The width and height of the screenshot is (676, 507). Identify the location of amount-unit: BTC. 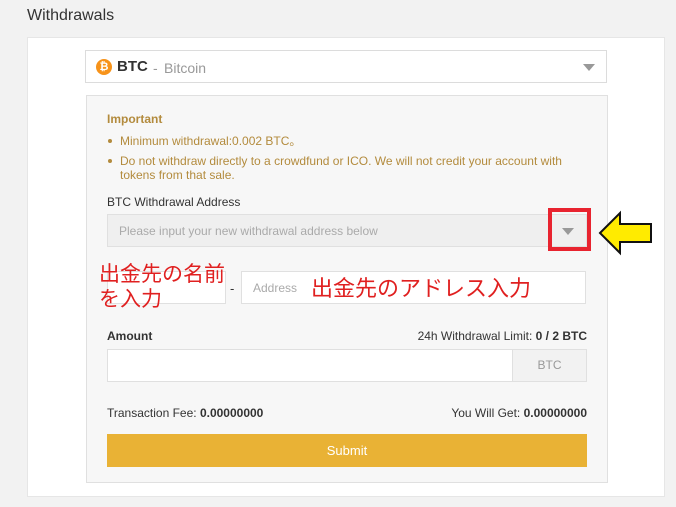
(549, 365).